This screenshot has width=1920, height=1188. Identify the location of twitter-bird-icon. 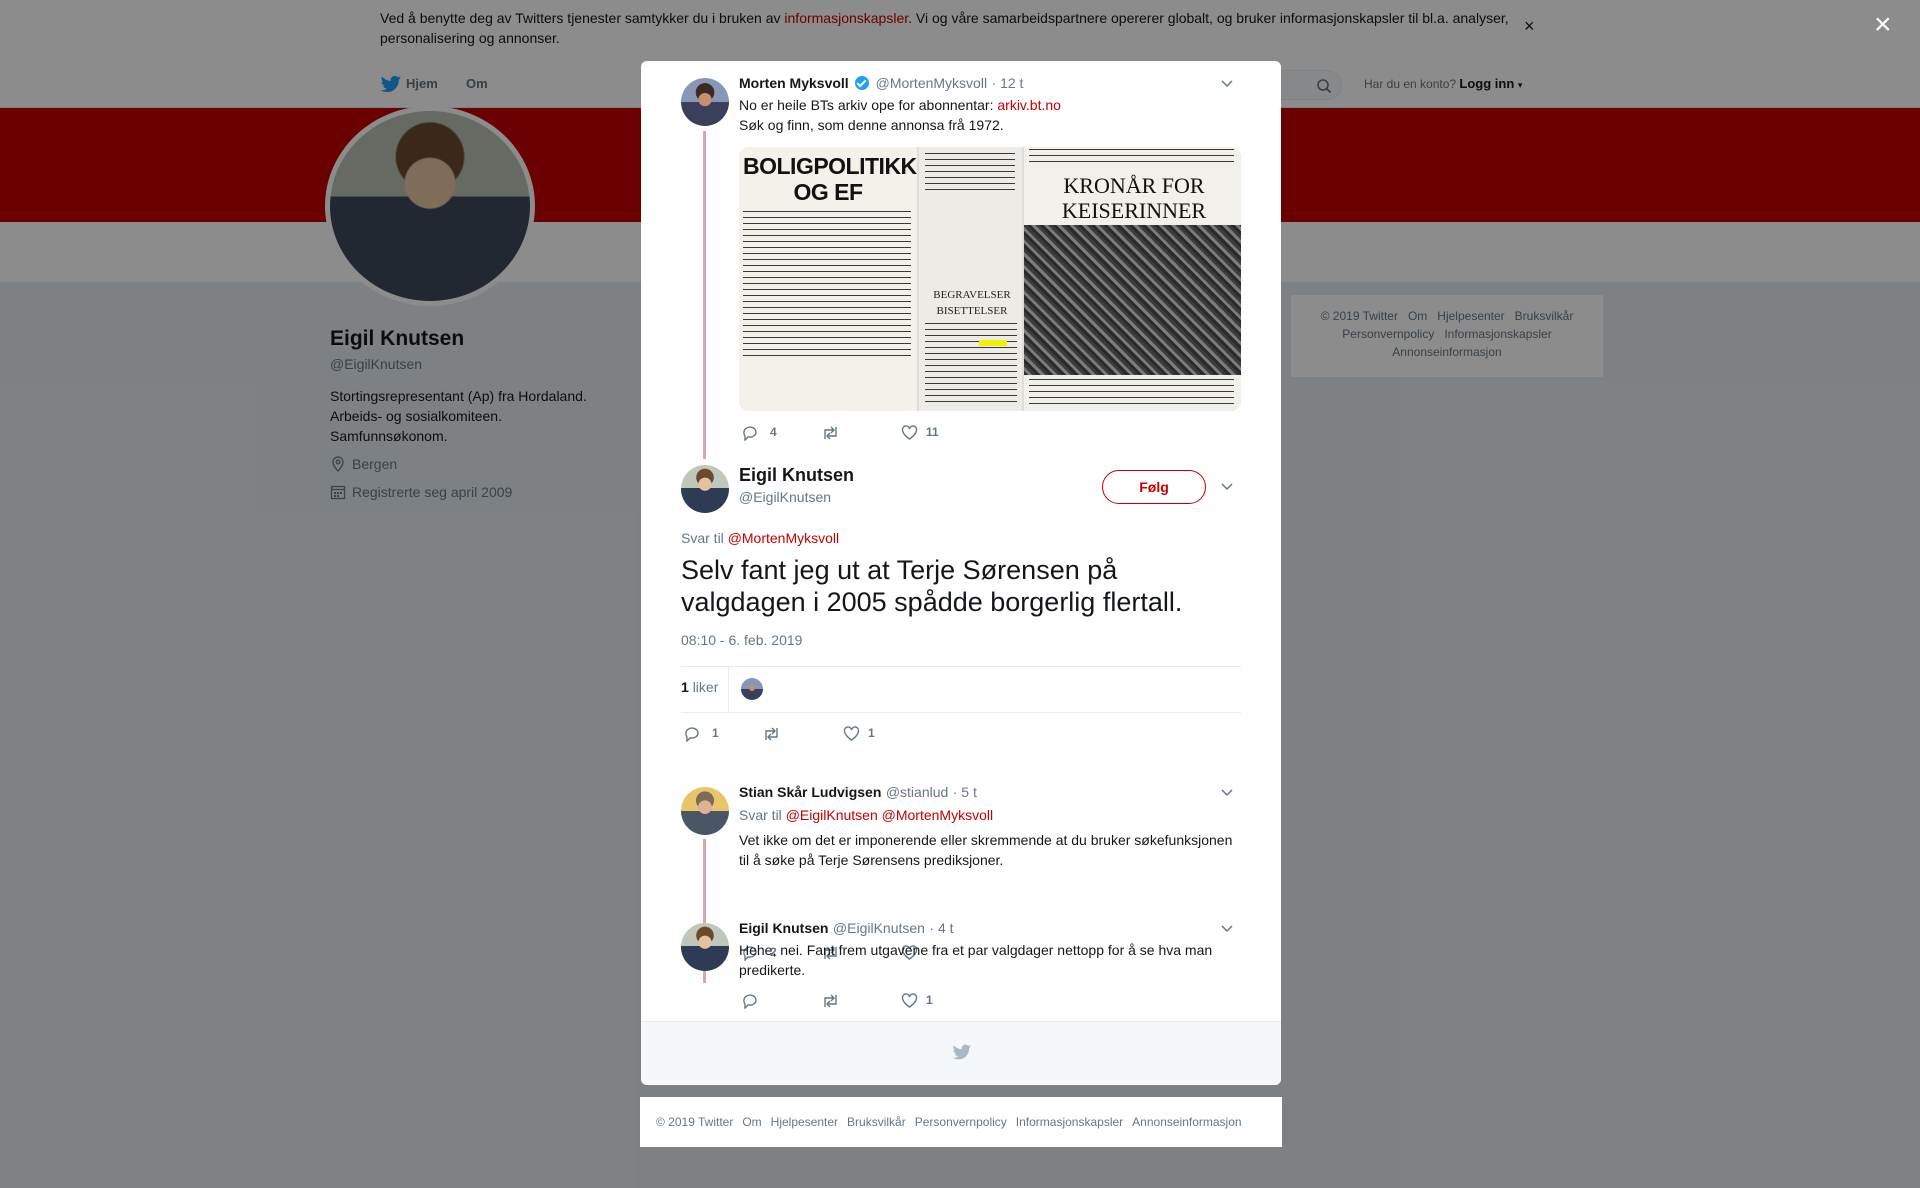
(962, 1052).